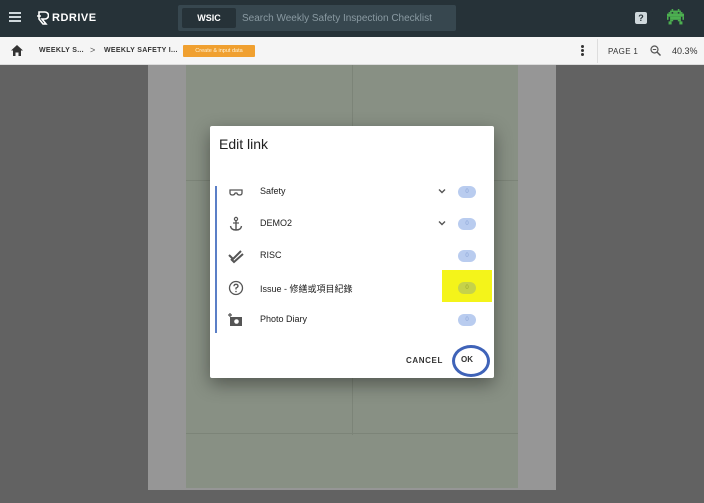  Describe the element at coordinates (355, 224) in the screenshot. I see `link-item-demo2: DEMO2 0` at that location.